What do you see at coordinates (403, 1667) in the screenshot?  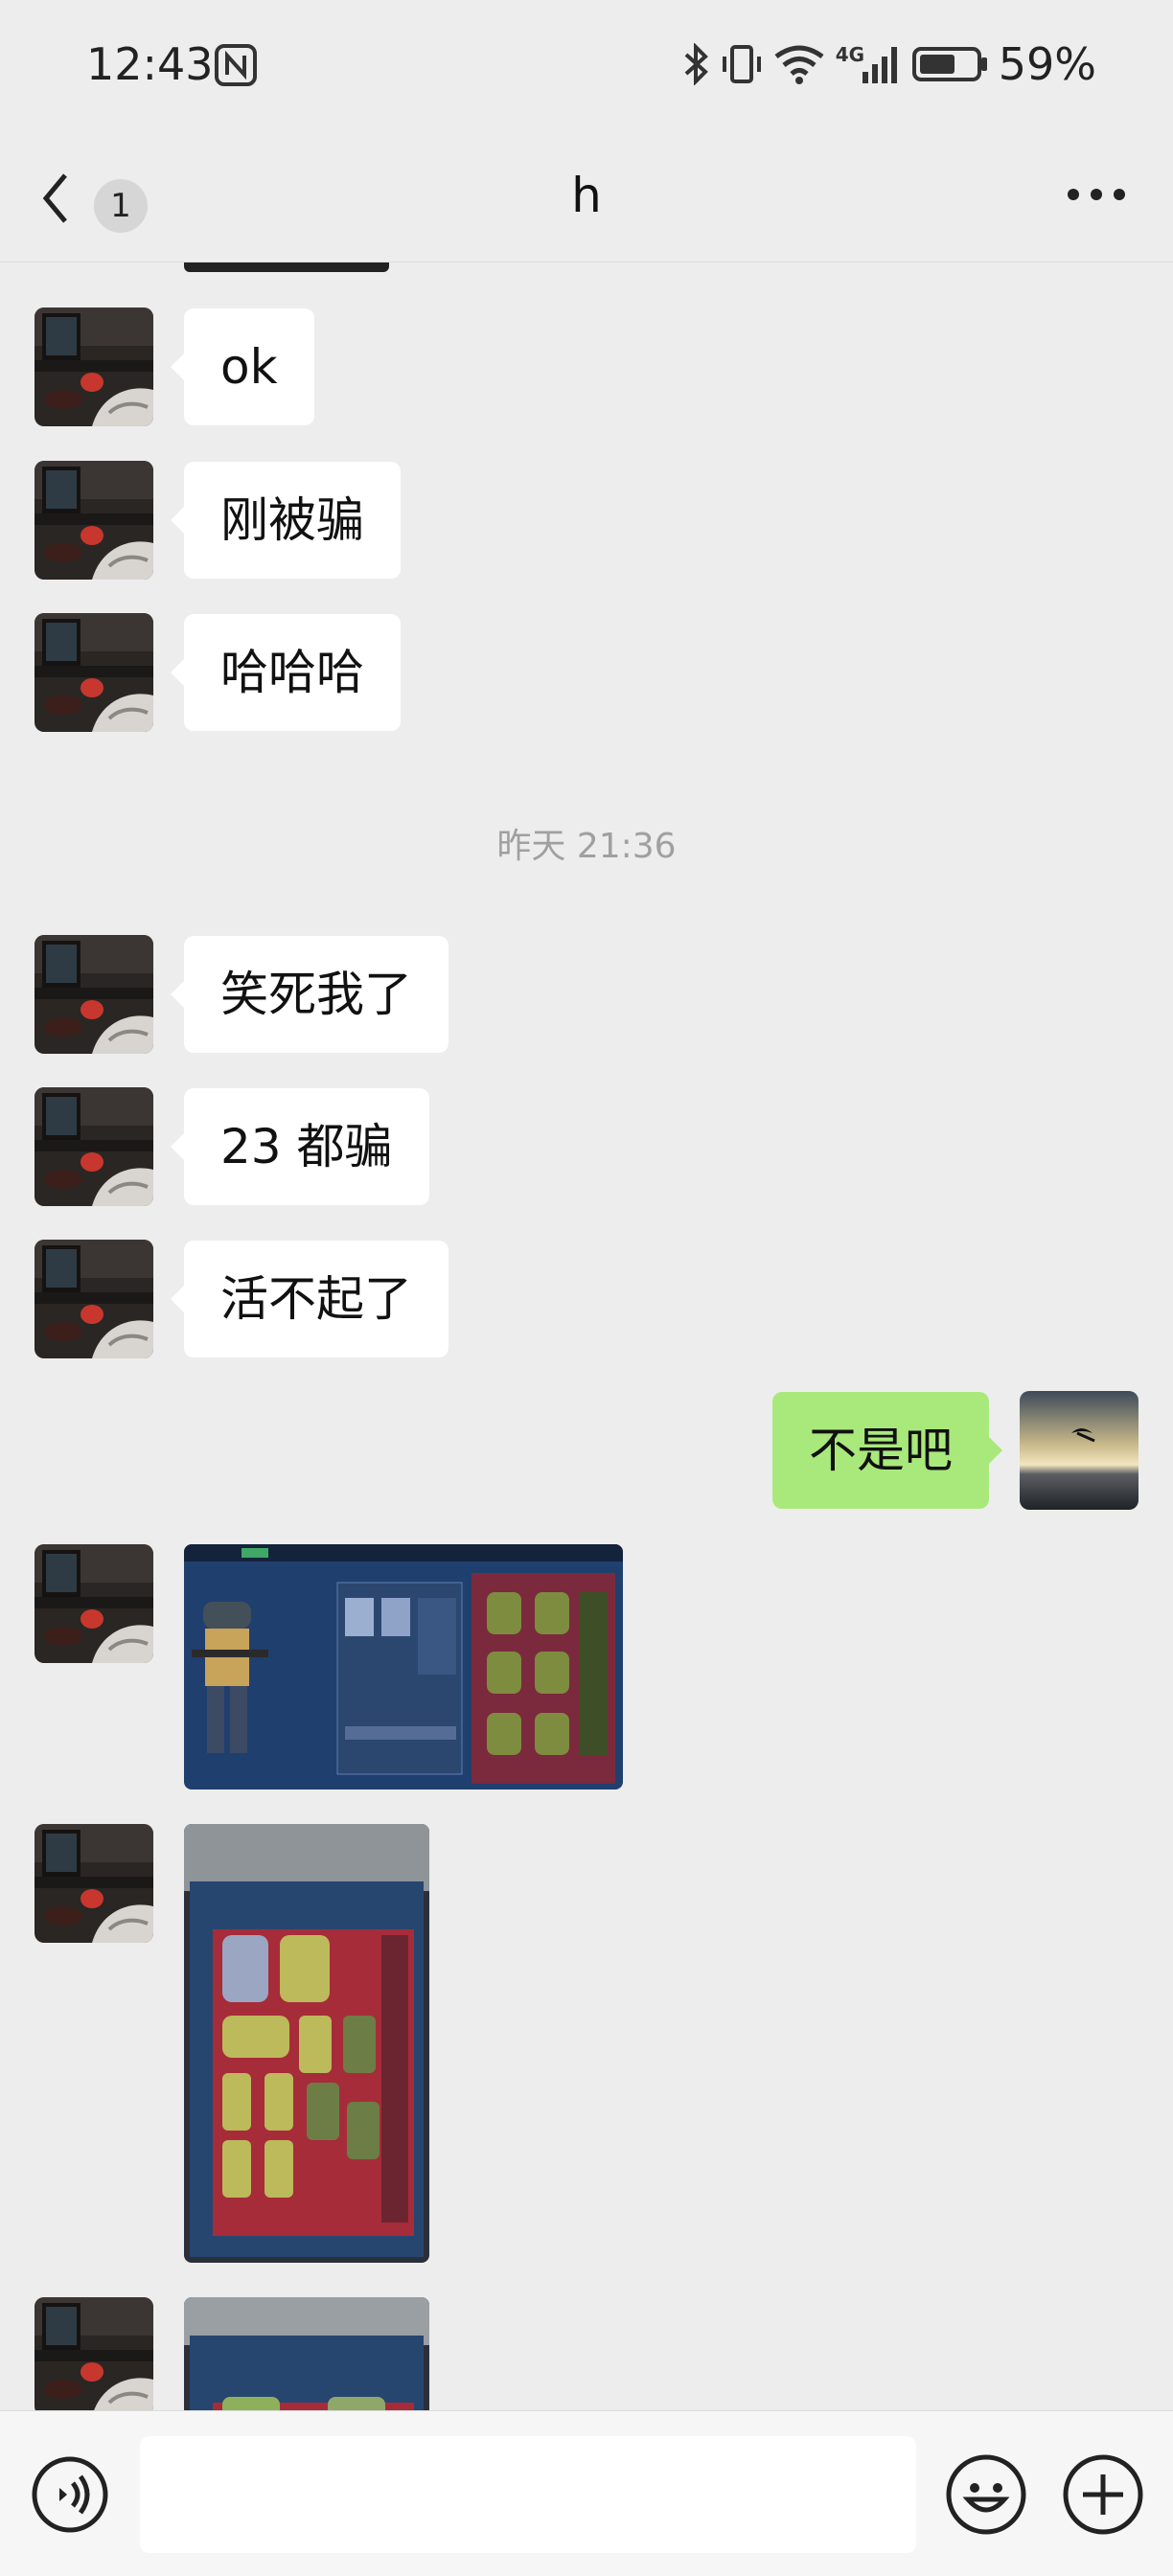 I see `image-message-screenshot` at bounding box center [403, 1667].